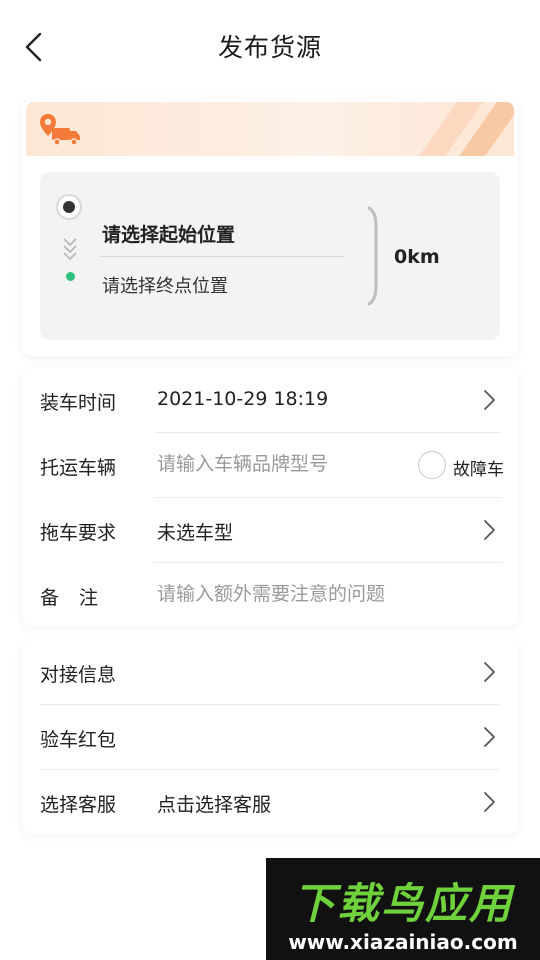 This screenshot has width=540, height=960. Describe the element at coordinates (243, 399) in the screenshot. I see `load-time-value: 2021-10-29 18:19` at that location.